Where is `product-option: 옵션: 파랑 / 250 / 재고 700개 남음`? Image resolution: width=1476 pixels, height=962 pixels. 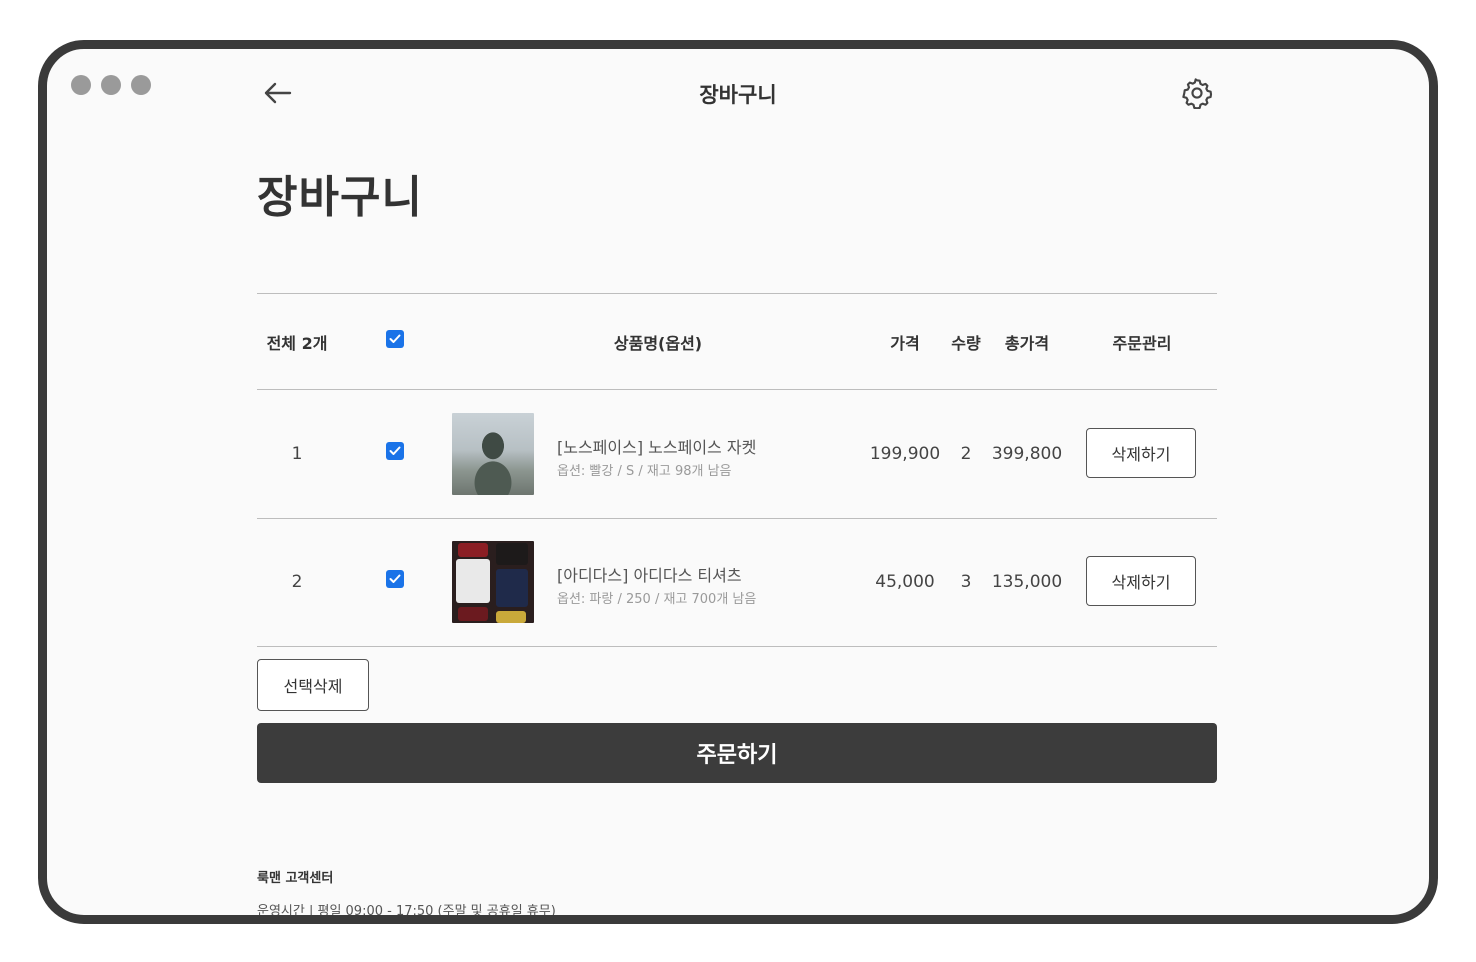 product-option: 옵션: 파랑 / 250 / 재고 700개 남음 is located at coordinates (657, 599).